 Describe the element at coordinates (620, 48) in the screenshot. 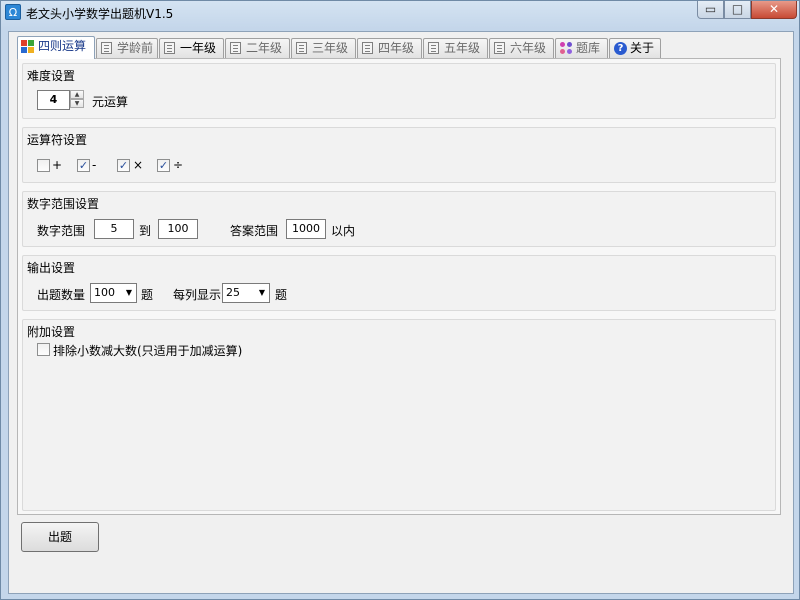

I see `info-icon: ?` at that location.